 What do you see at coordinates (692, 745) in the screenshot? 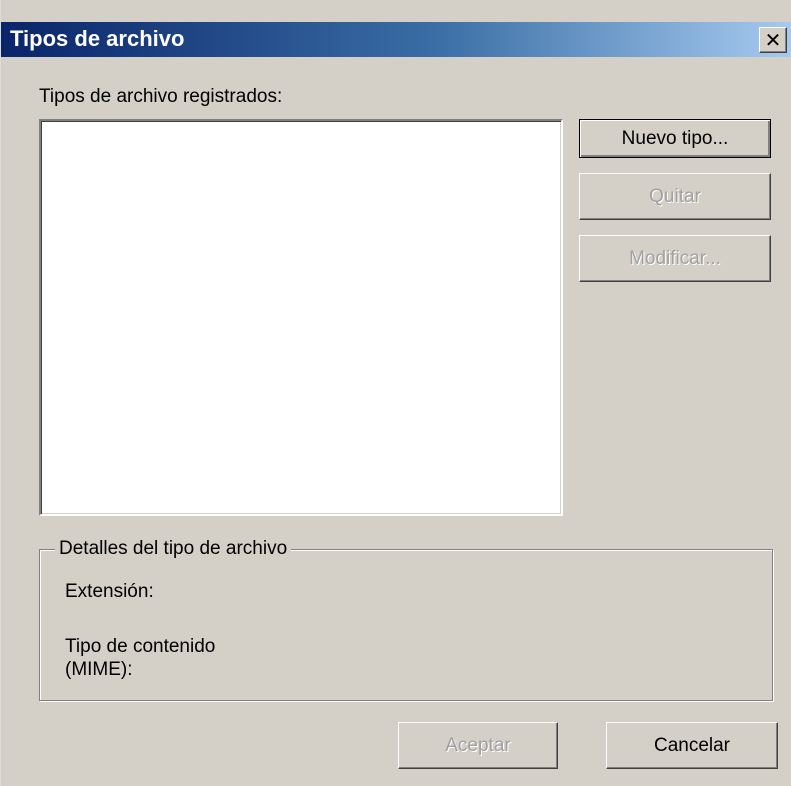
I see `cancel-button: Cancelar` at bounding box center [692, 745].